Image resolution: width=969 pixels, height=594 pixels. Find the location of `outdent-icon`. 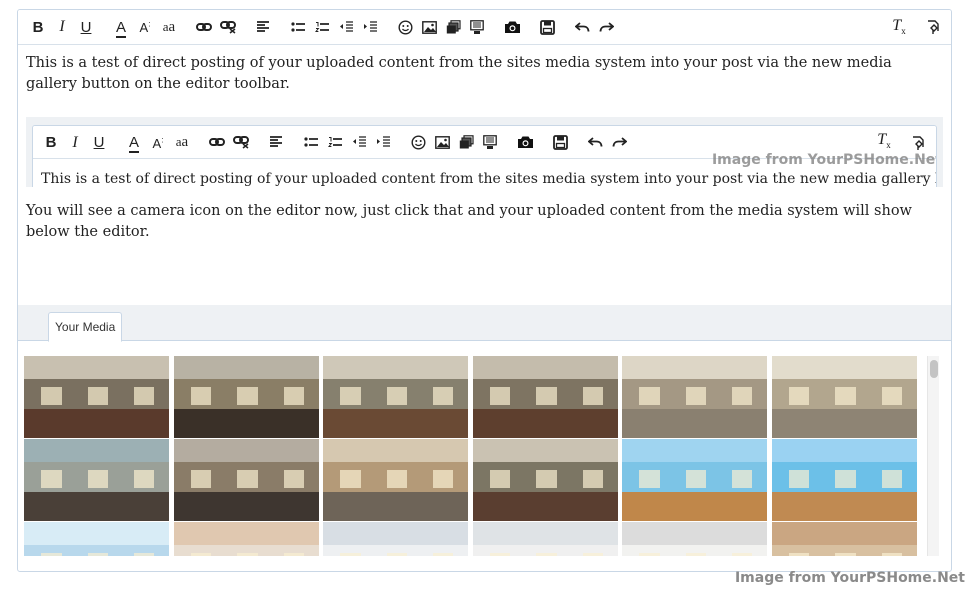

outdent-icon is located at coordinates (359, 142).